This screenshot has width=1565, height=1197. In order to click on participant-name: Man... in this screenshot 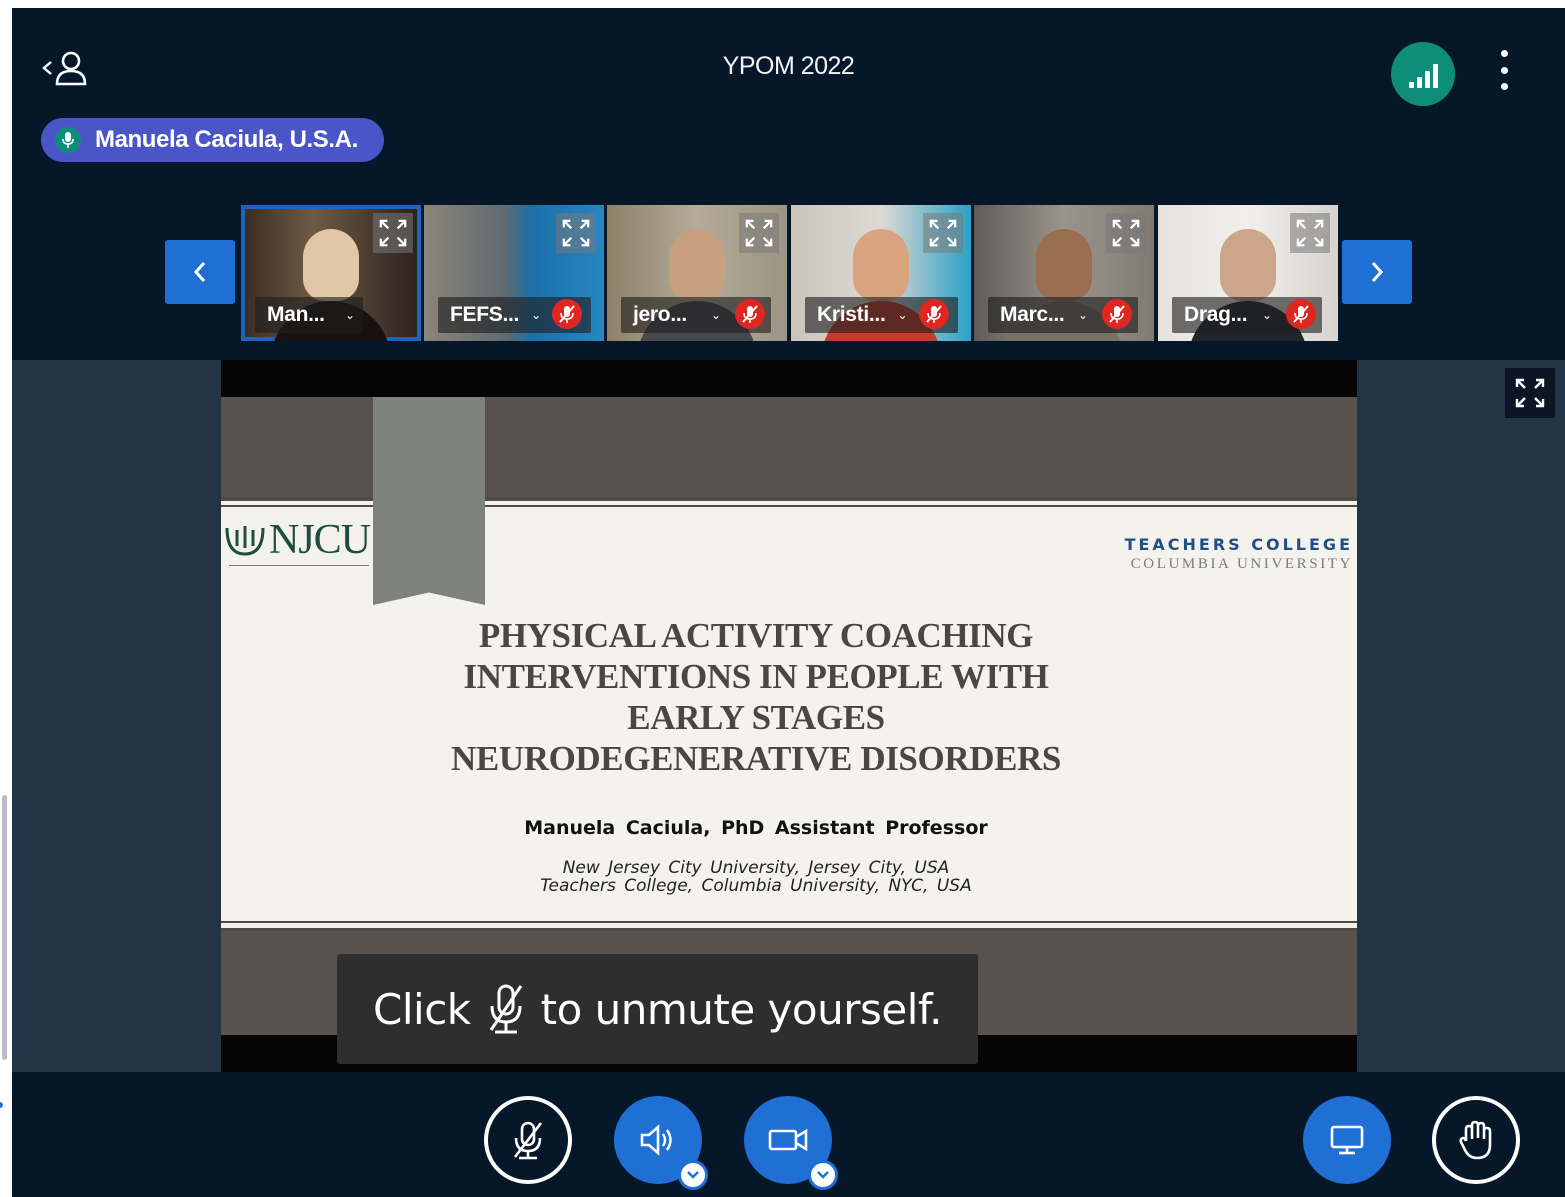, I will do `click(296, 314)`.